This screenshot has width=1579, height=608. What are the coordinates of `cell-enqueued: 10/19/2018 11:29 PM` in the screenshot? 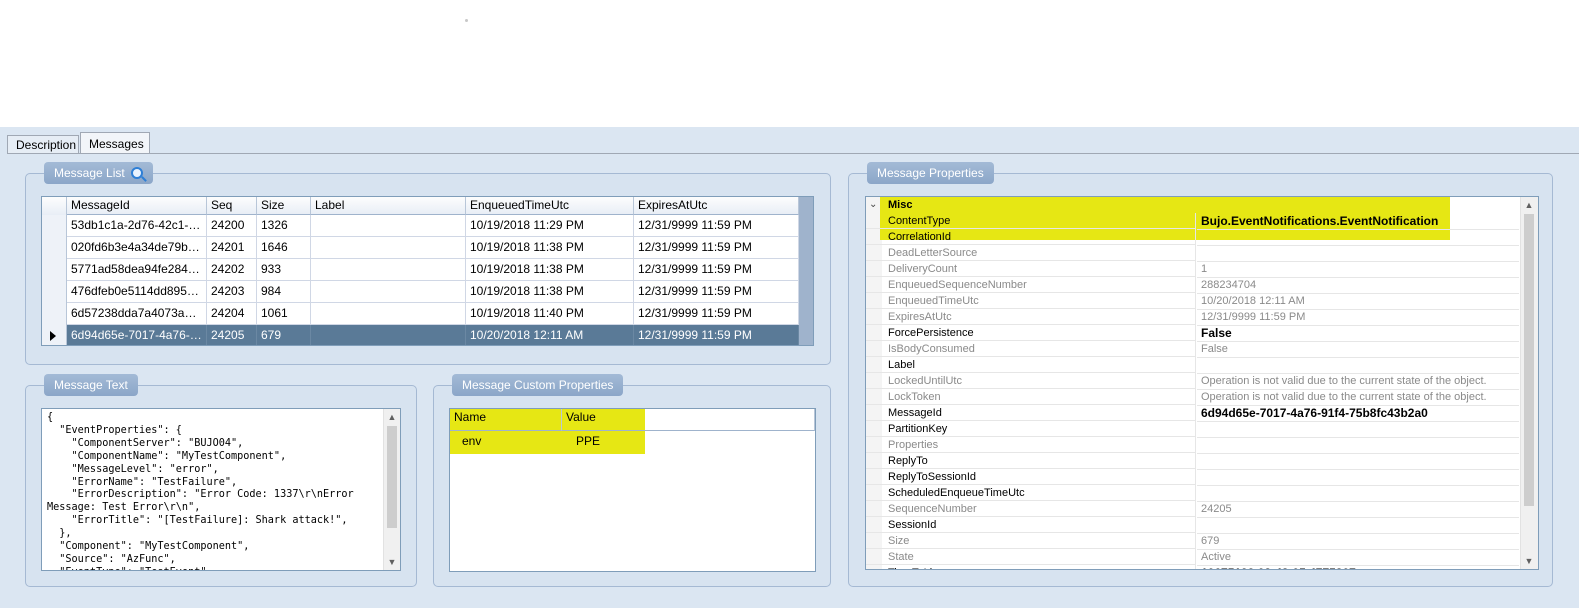 It's located at (550, 226).